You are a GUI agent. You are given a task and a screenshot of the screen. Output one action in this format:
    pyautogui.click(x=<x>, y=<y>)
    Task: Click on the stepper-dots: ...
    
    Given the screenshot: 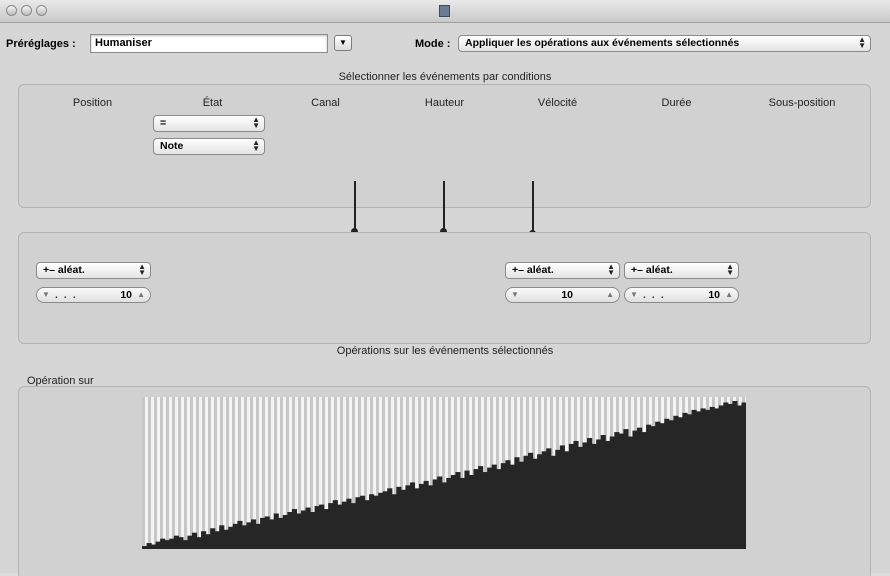 What is the action you would take?
    pyautogui.click(x=656, y=295)
    